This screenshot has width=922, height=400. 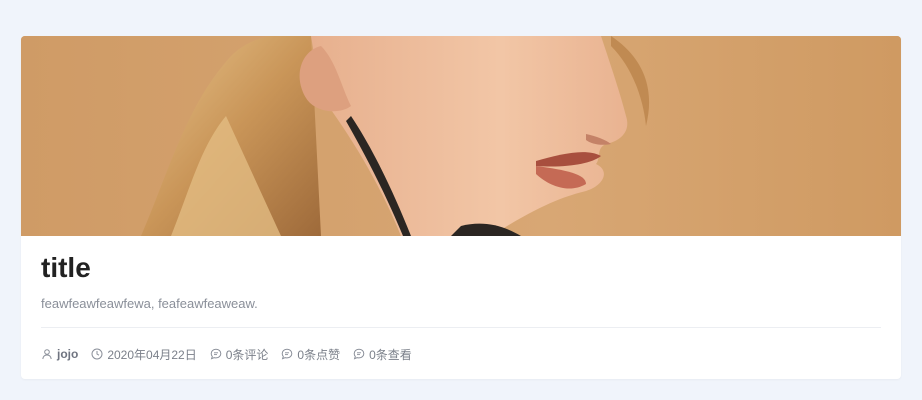 What do you see at coordinates (67, 354) in the screenshot?
I see `author-name: jojo` at bounding box center [67, 354].